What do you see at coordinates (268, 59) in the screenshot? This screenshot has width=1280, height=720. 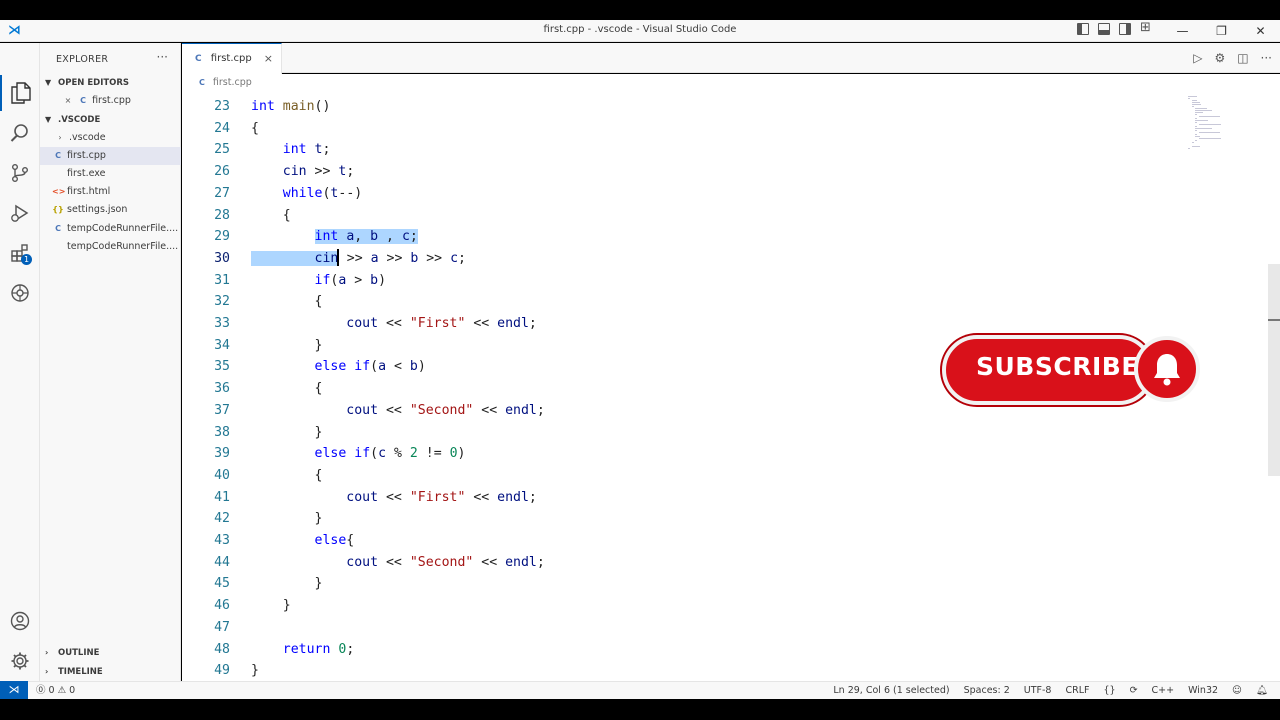 I see `close-tab-icon: ×` at bounding box center [268, 59].